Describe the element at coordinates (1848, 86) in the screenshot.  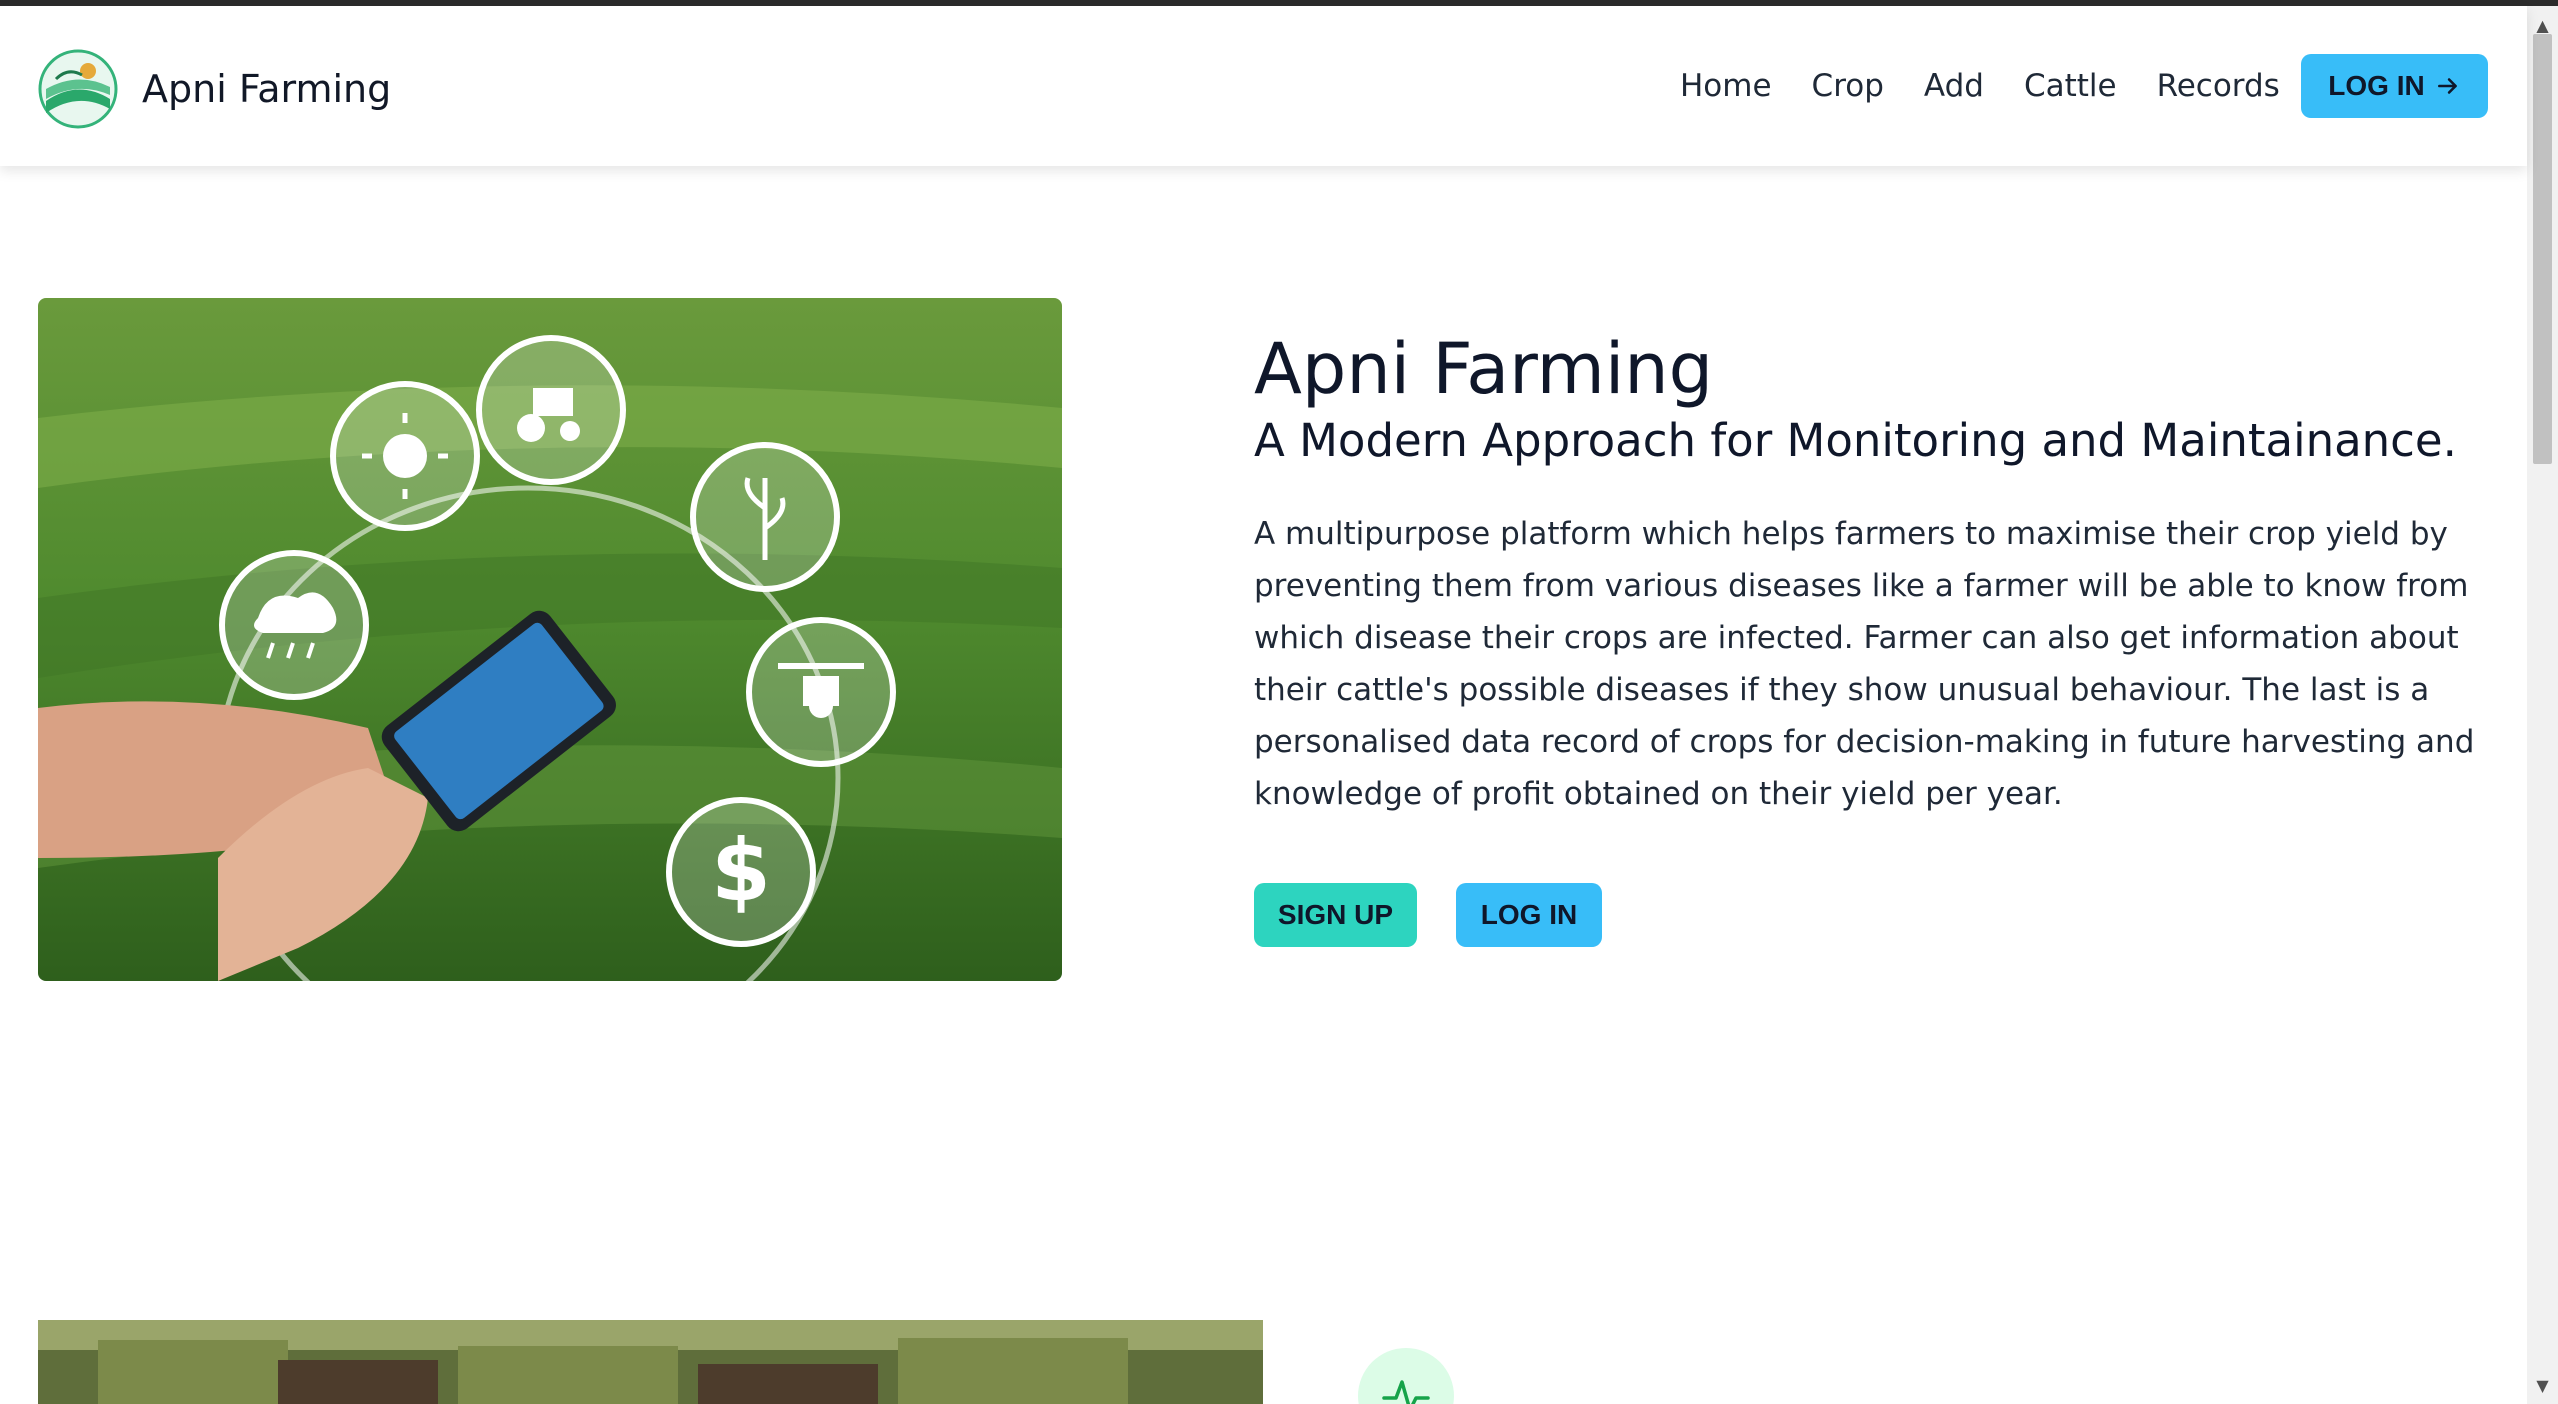
I see `nav-link-crop: Crop` at that location.